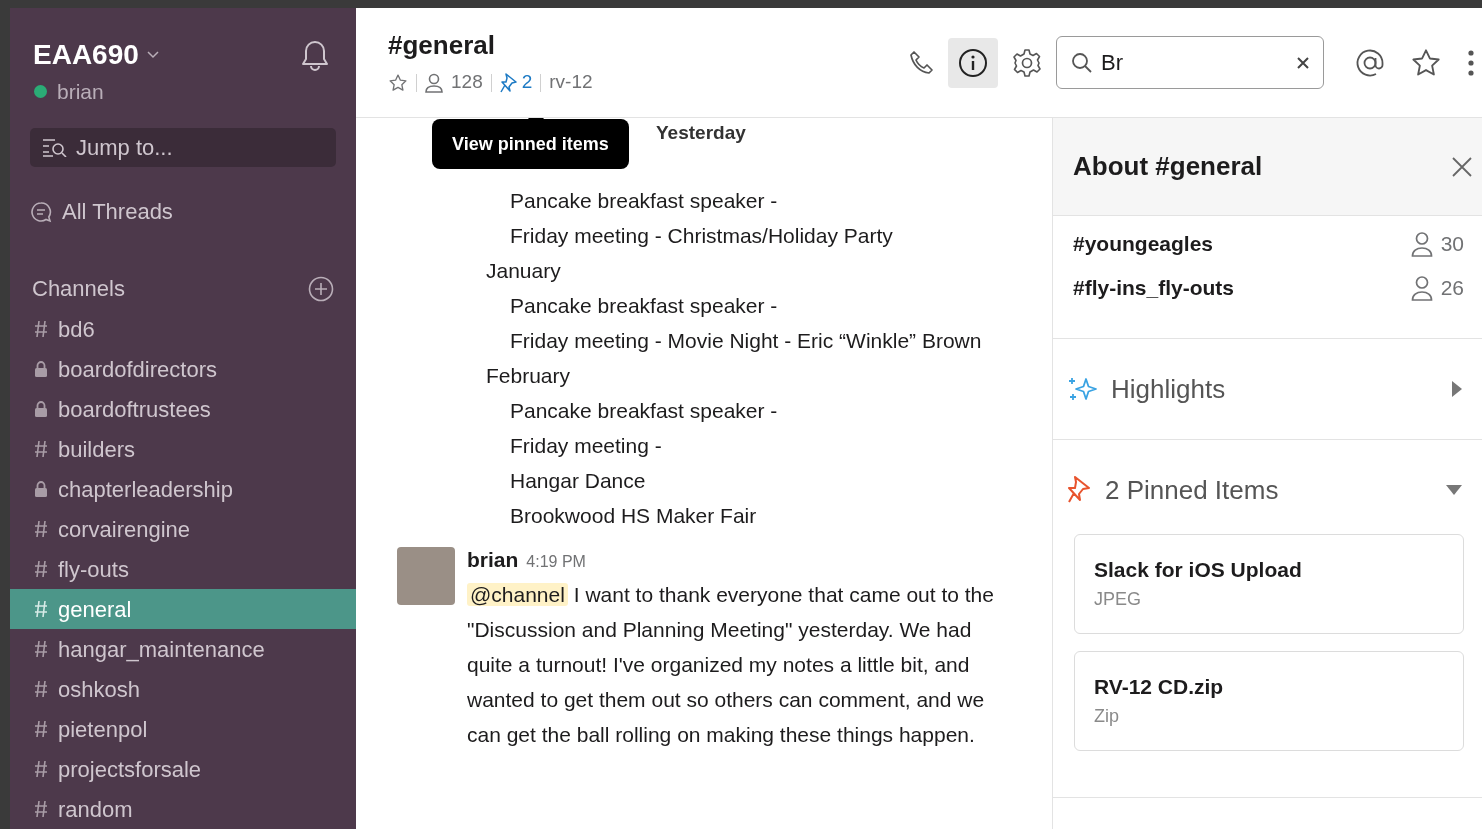 This screenshot has height=829, width=1482. What do you see at coordinates (86, 55) in the screenshot?
I see `workspace-name: EAA690` at bounding box center [86, 55].